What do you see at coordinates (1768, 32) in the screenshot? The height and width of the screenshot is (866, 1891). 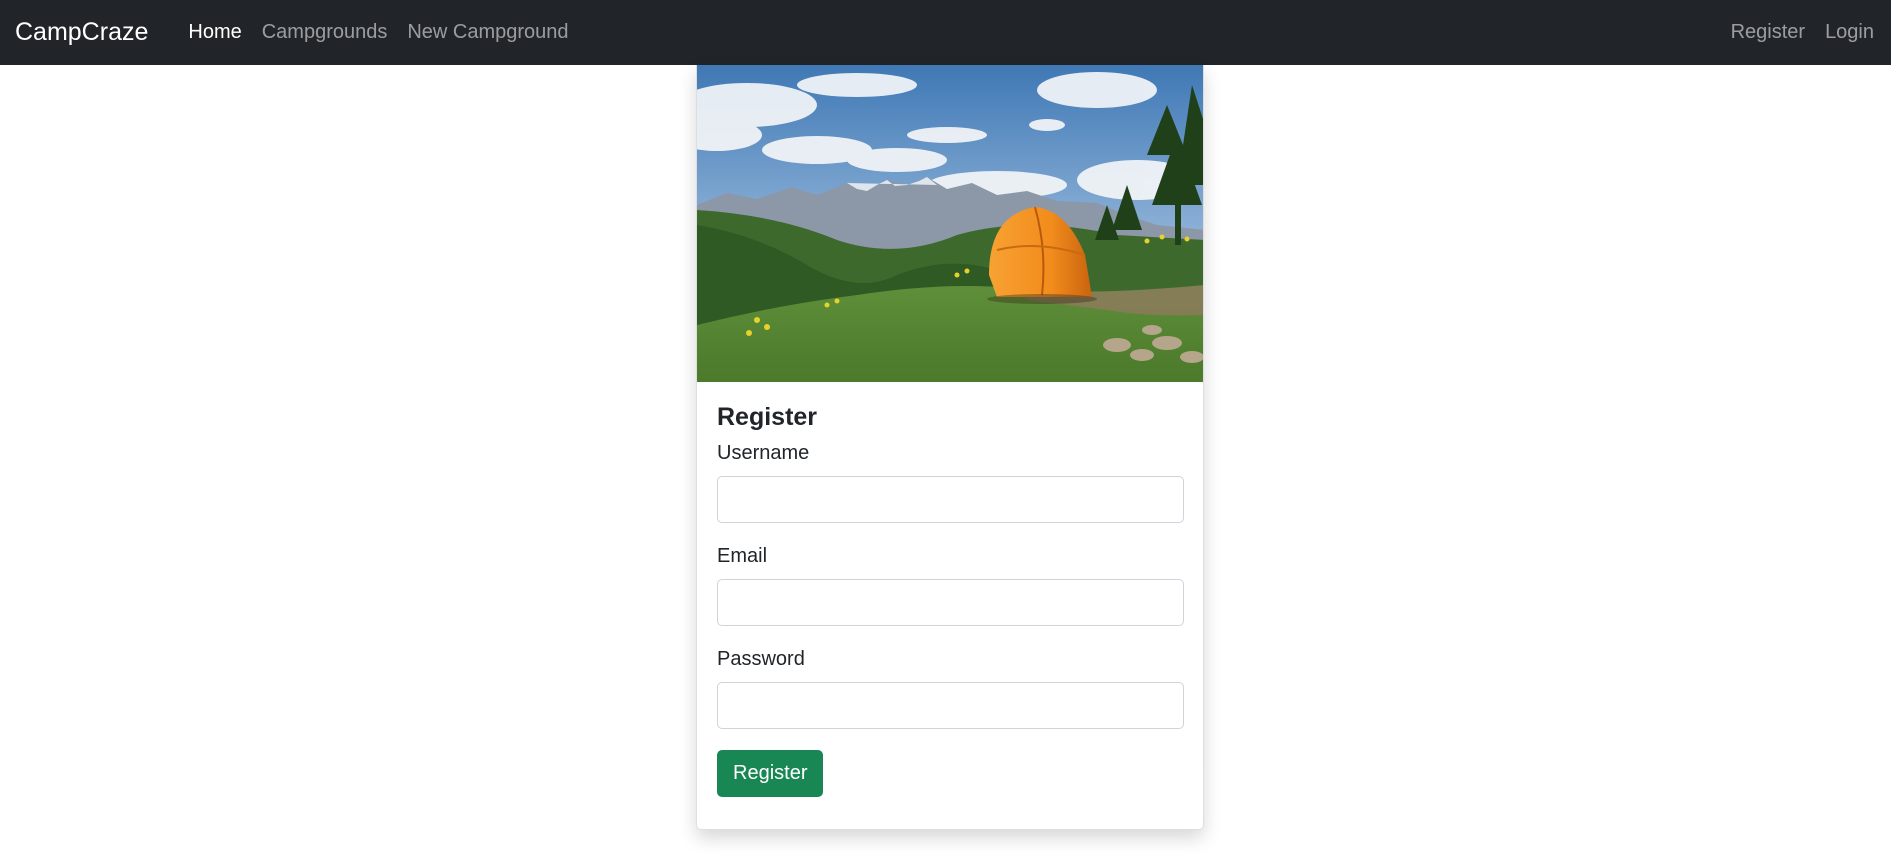 I see `nav-link-register: Register` at bounding box center [1768, 32].